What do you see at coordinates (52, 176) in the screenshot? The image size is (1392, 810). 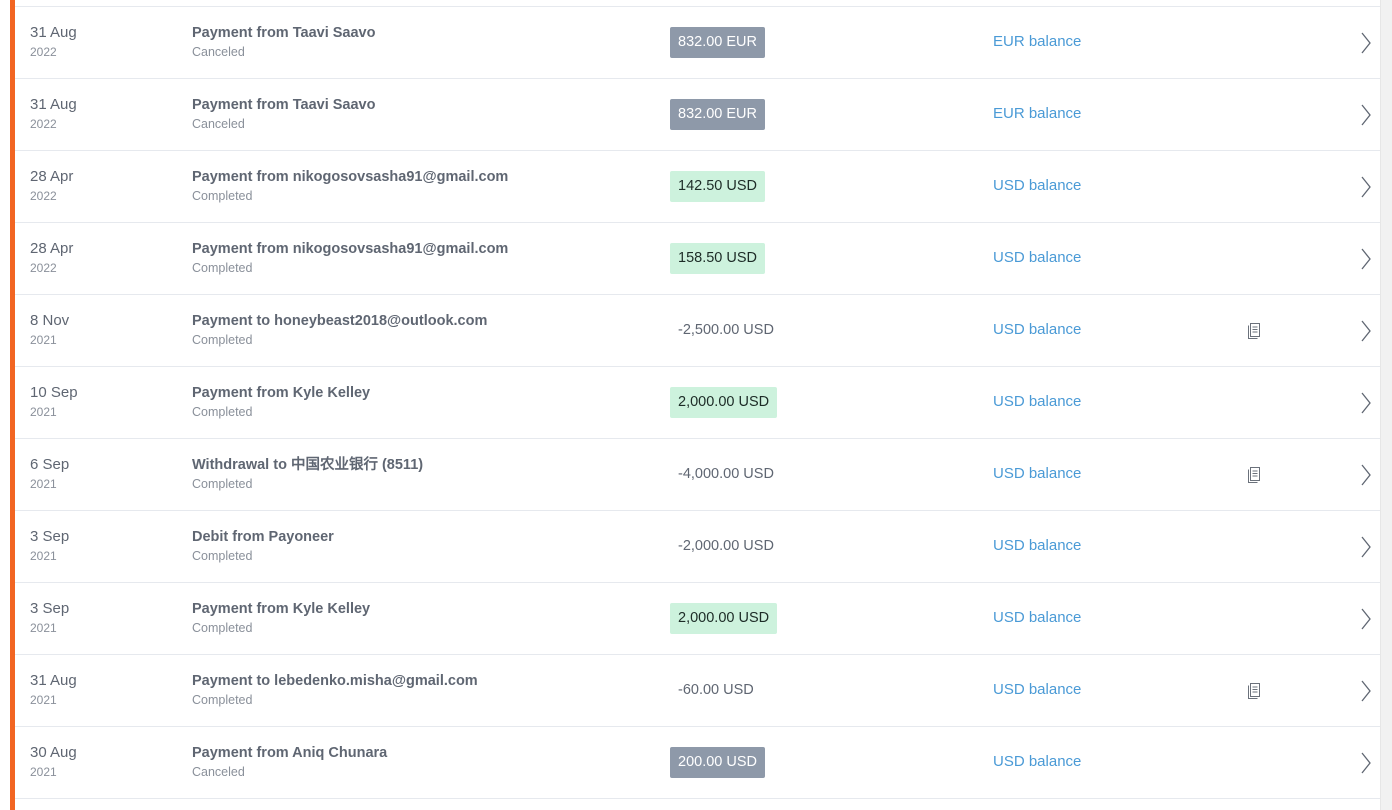 I see `transaction-day: 28 Apr` at bounding box center [52, 176].